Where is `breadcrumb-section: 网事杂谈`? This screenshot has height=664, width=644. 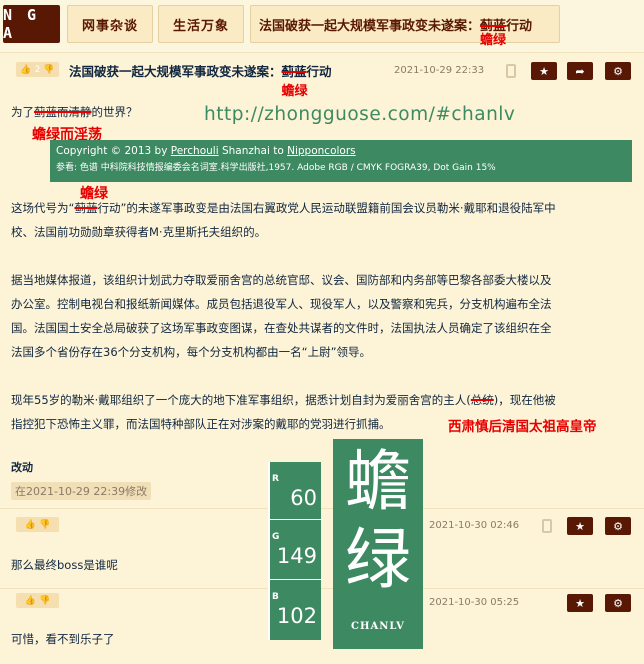
breadcrumb-section: 网事杂谈 is located at coordinates (110, 24).